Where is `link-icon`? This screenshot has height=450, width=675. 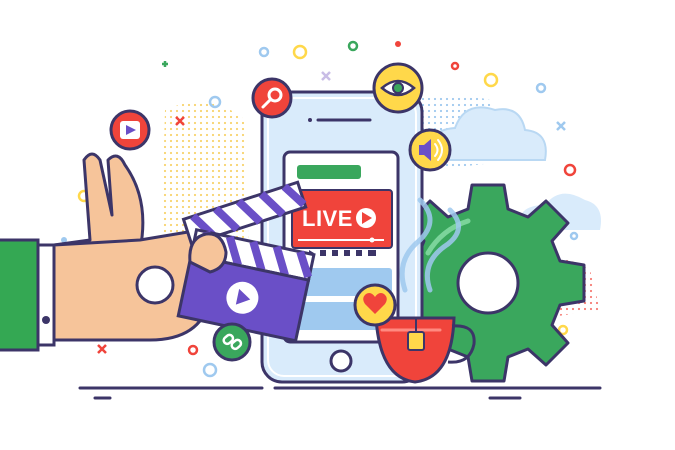
link-icon is located at coordinates (232, 342).